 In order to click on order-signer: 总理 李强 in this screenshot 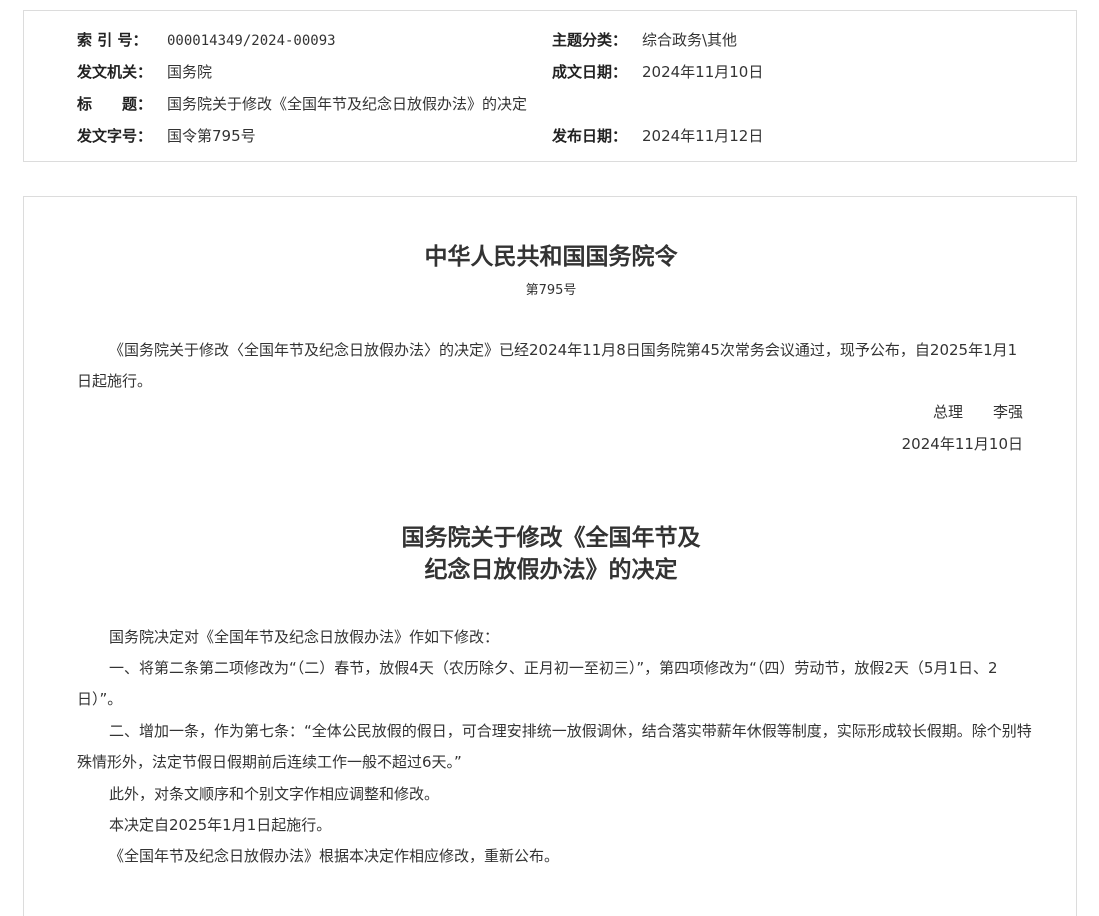, I will do `click(977, 412)`.